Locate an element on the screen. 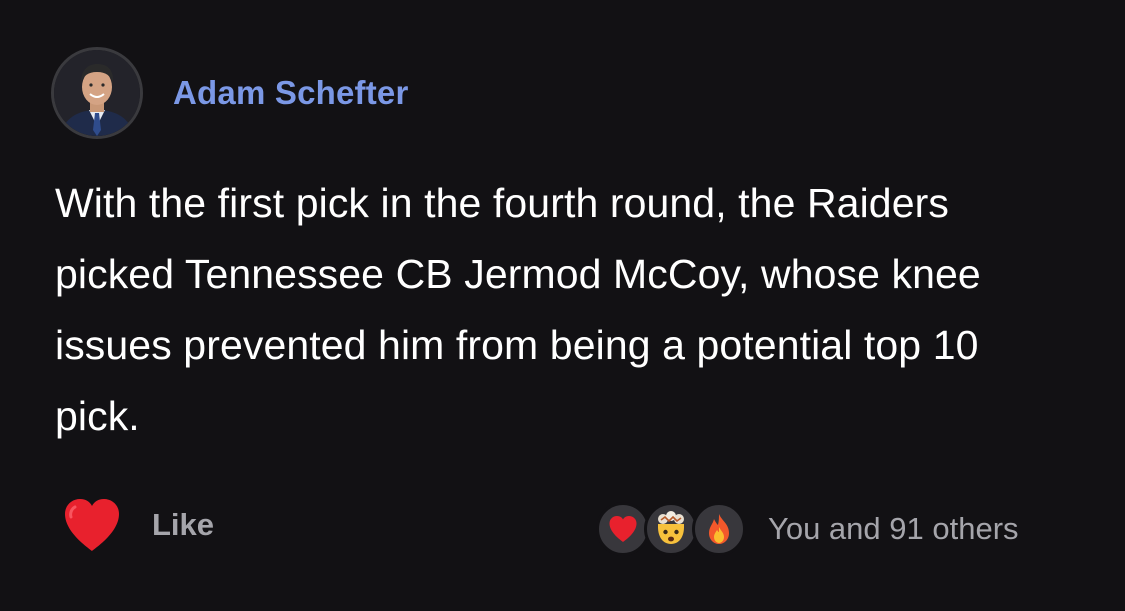  avatar-photo is located at coordinates (97, 93).